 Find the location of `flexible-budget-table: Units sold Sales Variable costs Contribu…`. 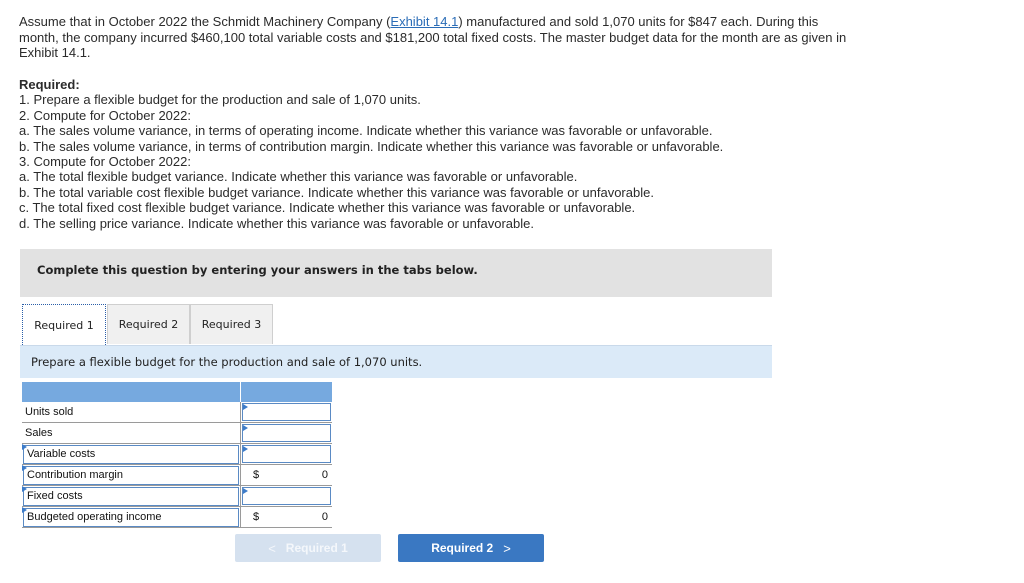

flexible-budget-table: Units sold Sales Variable costs Contribu… is located at coordinates (177, 455).